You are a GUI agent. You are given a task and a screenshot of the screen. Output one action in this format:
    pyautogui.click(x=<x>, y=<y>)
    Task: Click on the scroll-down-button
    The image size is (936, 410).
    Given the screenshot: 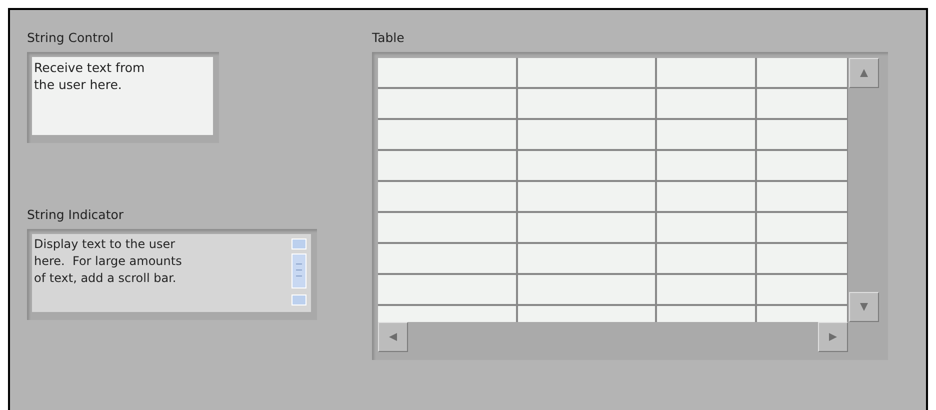 What is the action you would take?
    pyautogui.click(x=864, y=307)
    